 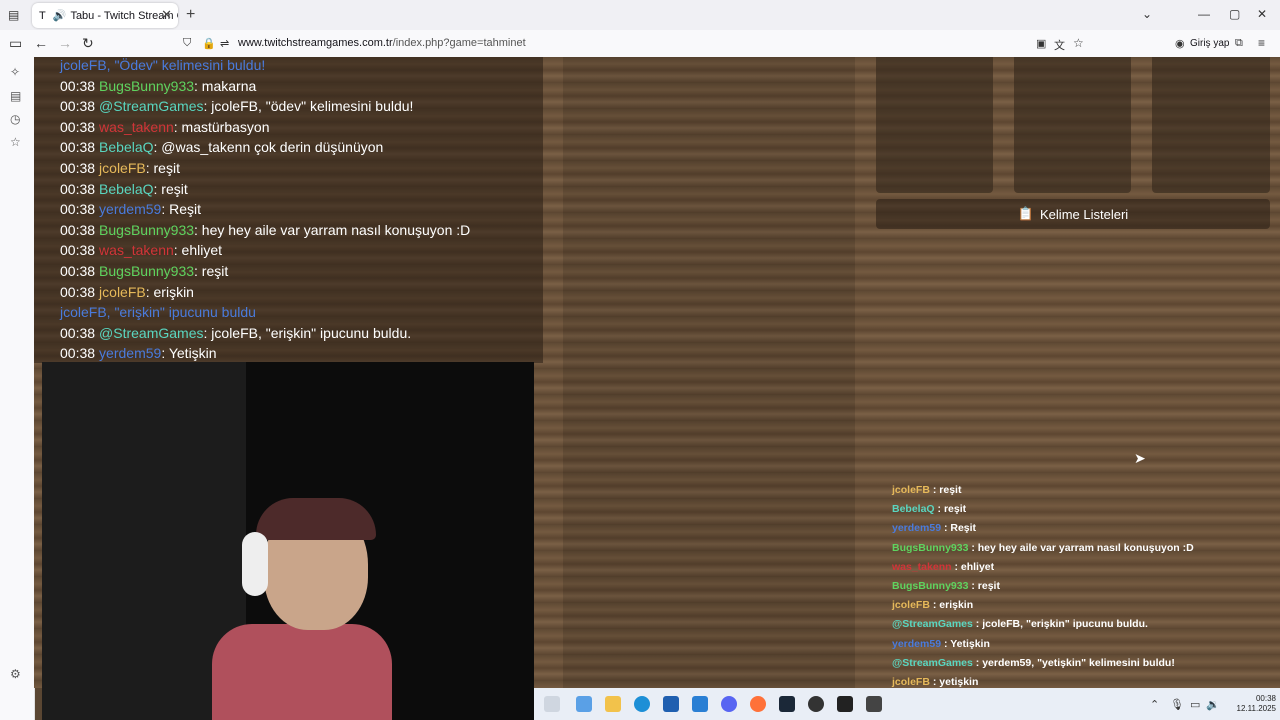 I want to click on translate-icon: 文, so click(x=1059, y=45).